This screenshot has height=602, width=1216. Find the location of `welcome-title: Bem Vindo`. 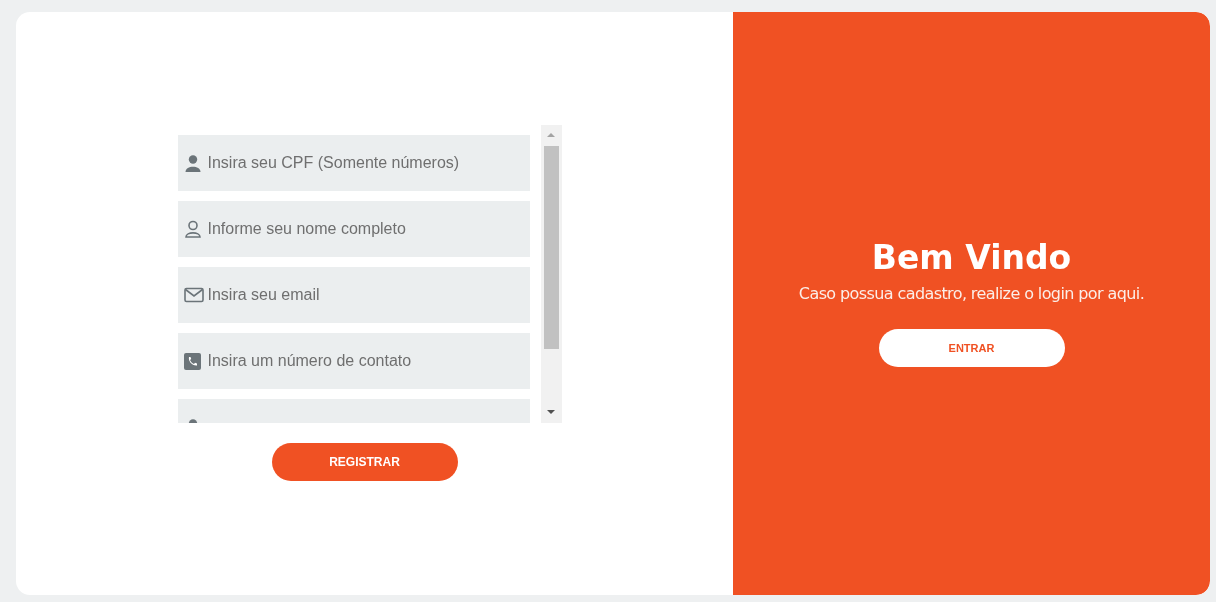

welcome-title: Bem Vindo is located at coordinates (971, 258).